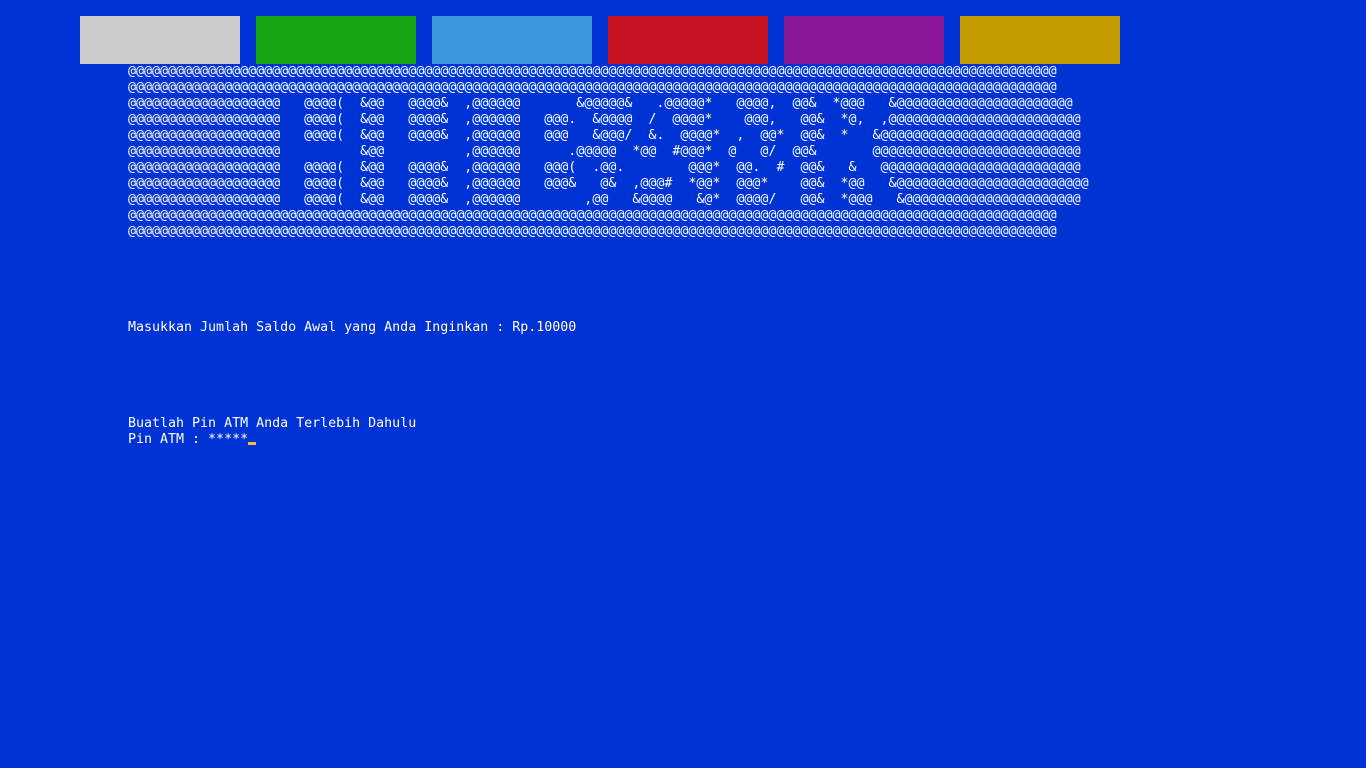 The height and width of the screenshot is (768, 1366). What do you see at coordinates (188, 439) in the screenshot?
I see `pin-input-text: Pin ATM : *****` at bounding box center [188, 439].